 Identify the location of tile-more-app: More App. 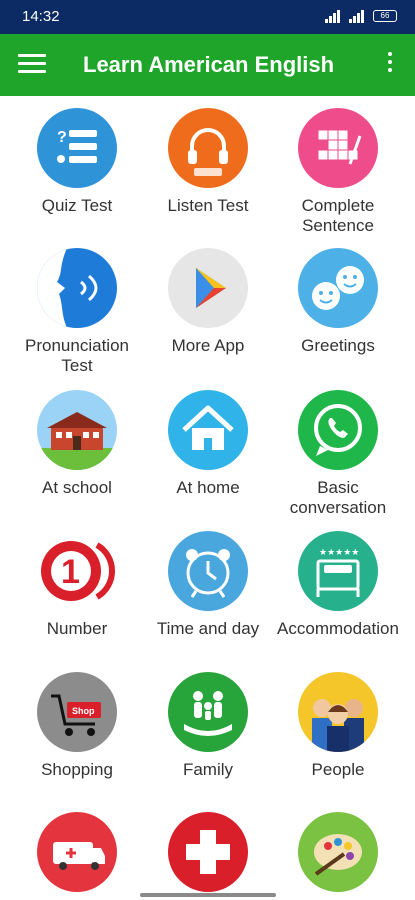
(208, 302).